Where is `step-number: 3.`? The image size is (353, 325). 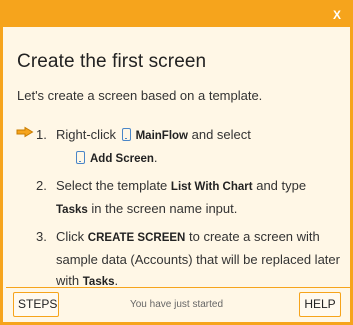
step-number: 3. is located at coordinates (41, 236).